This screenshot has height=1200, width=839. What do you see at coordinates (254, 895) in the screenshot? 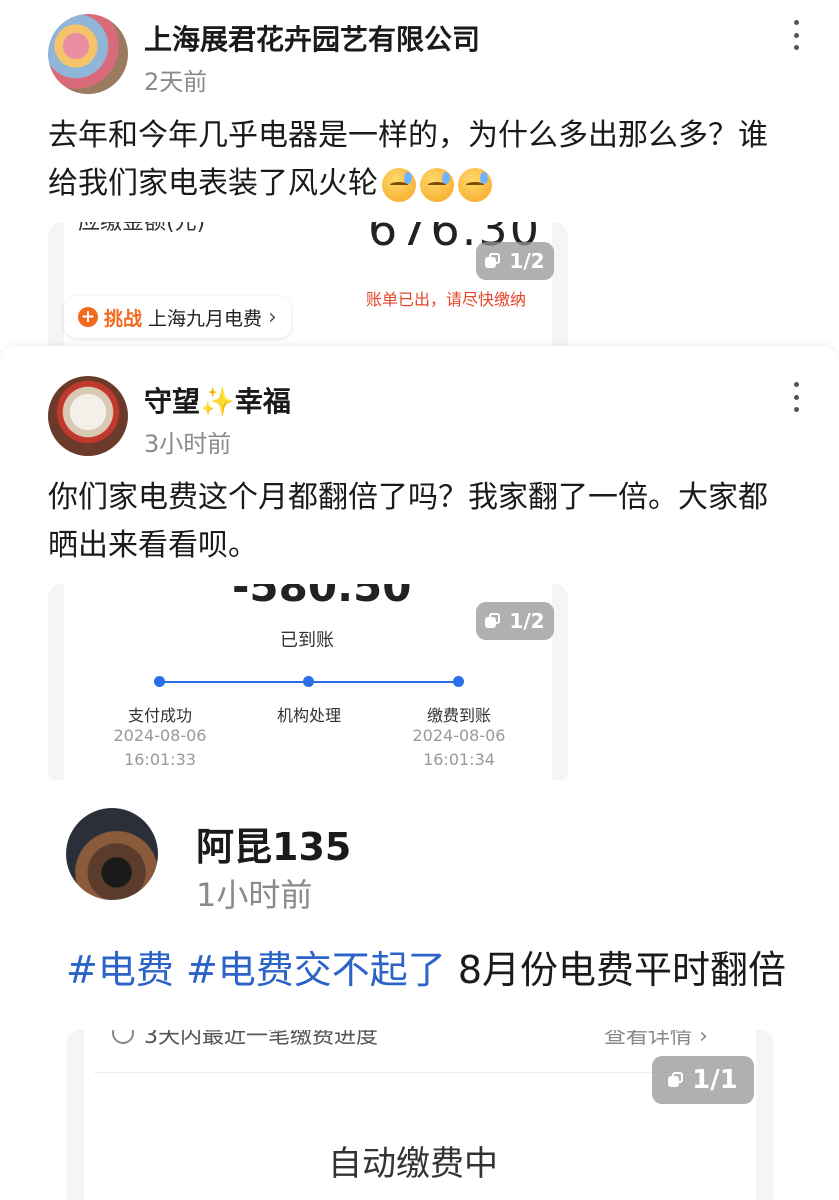
I see `post-time: 1小时前` at bounding box center [254, 895].